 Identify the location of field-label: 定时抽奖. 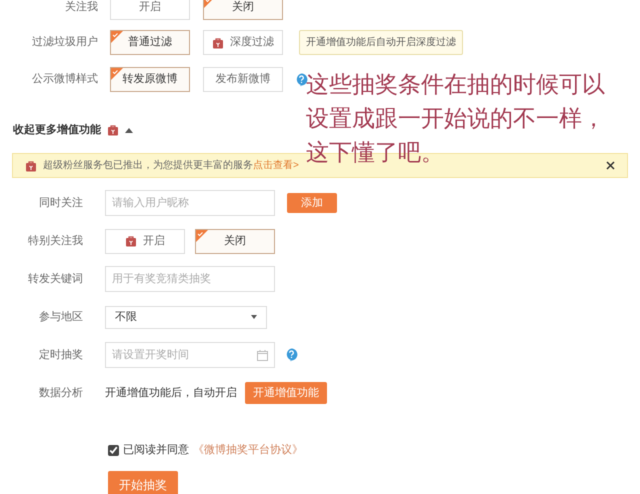
(61, 355).